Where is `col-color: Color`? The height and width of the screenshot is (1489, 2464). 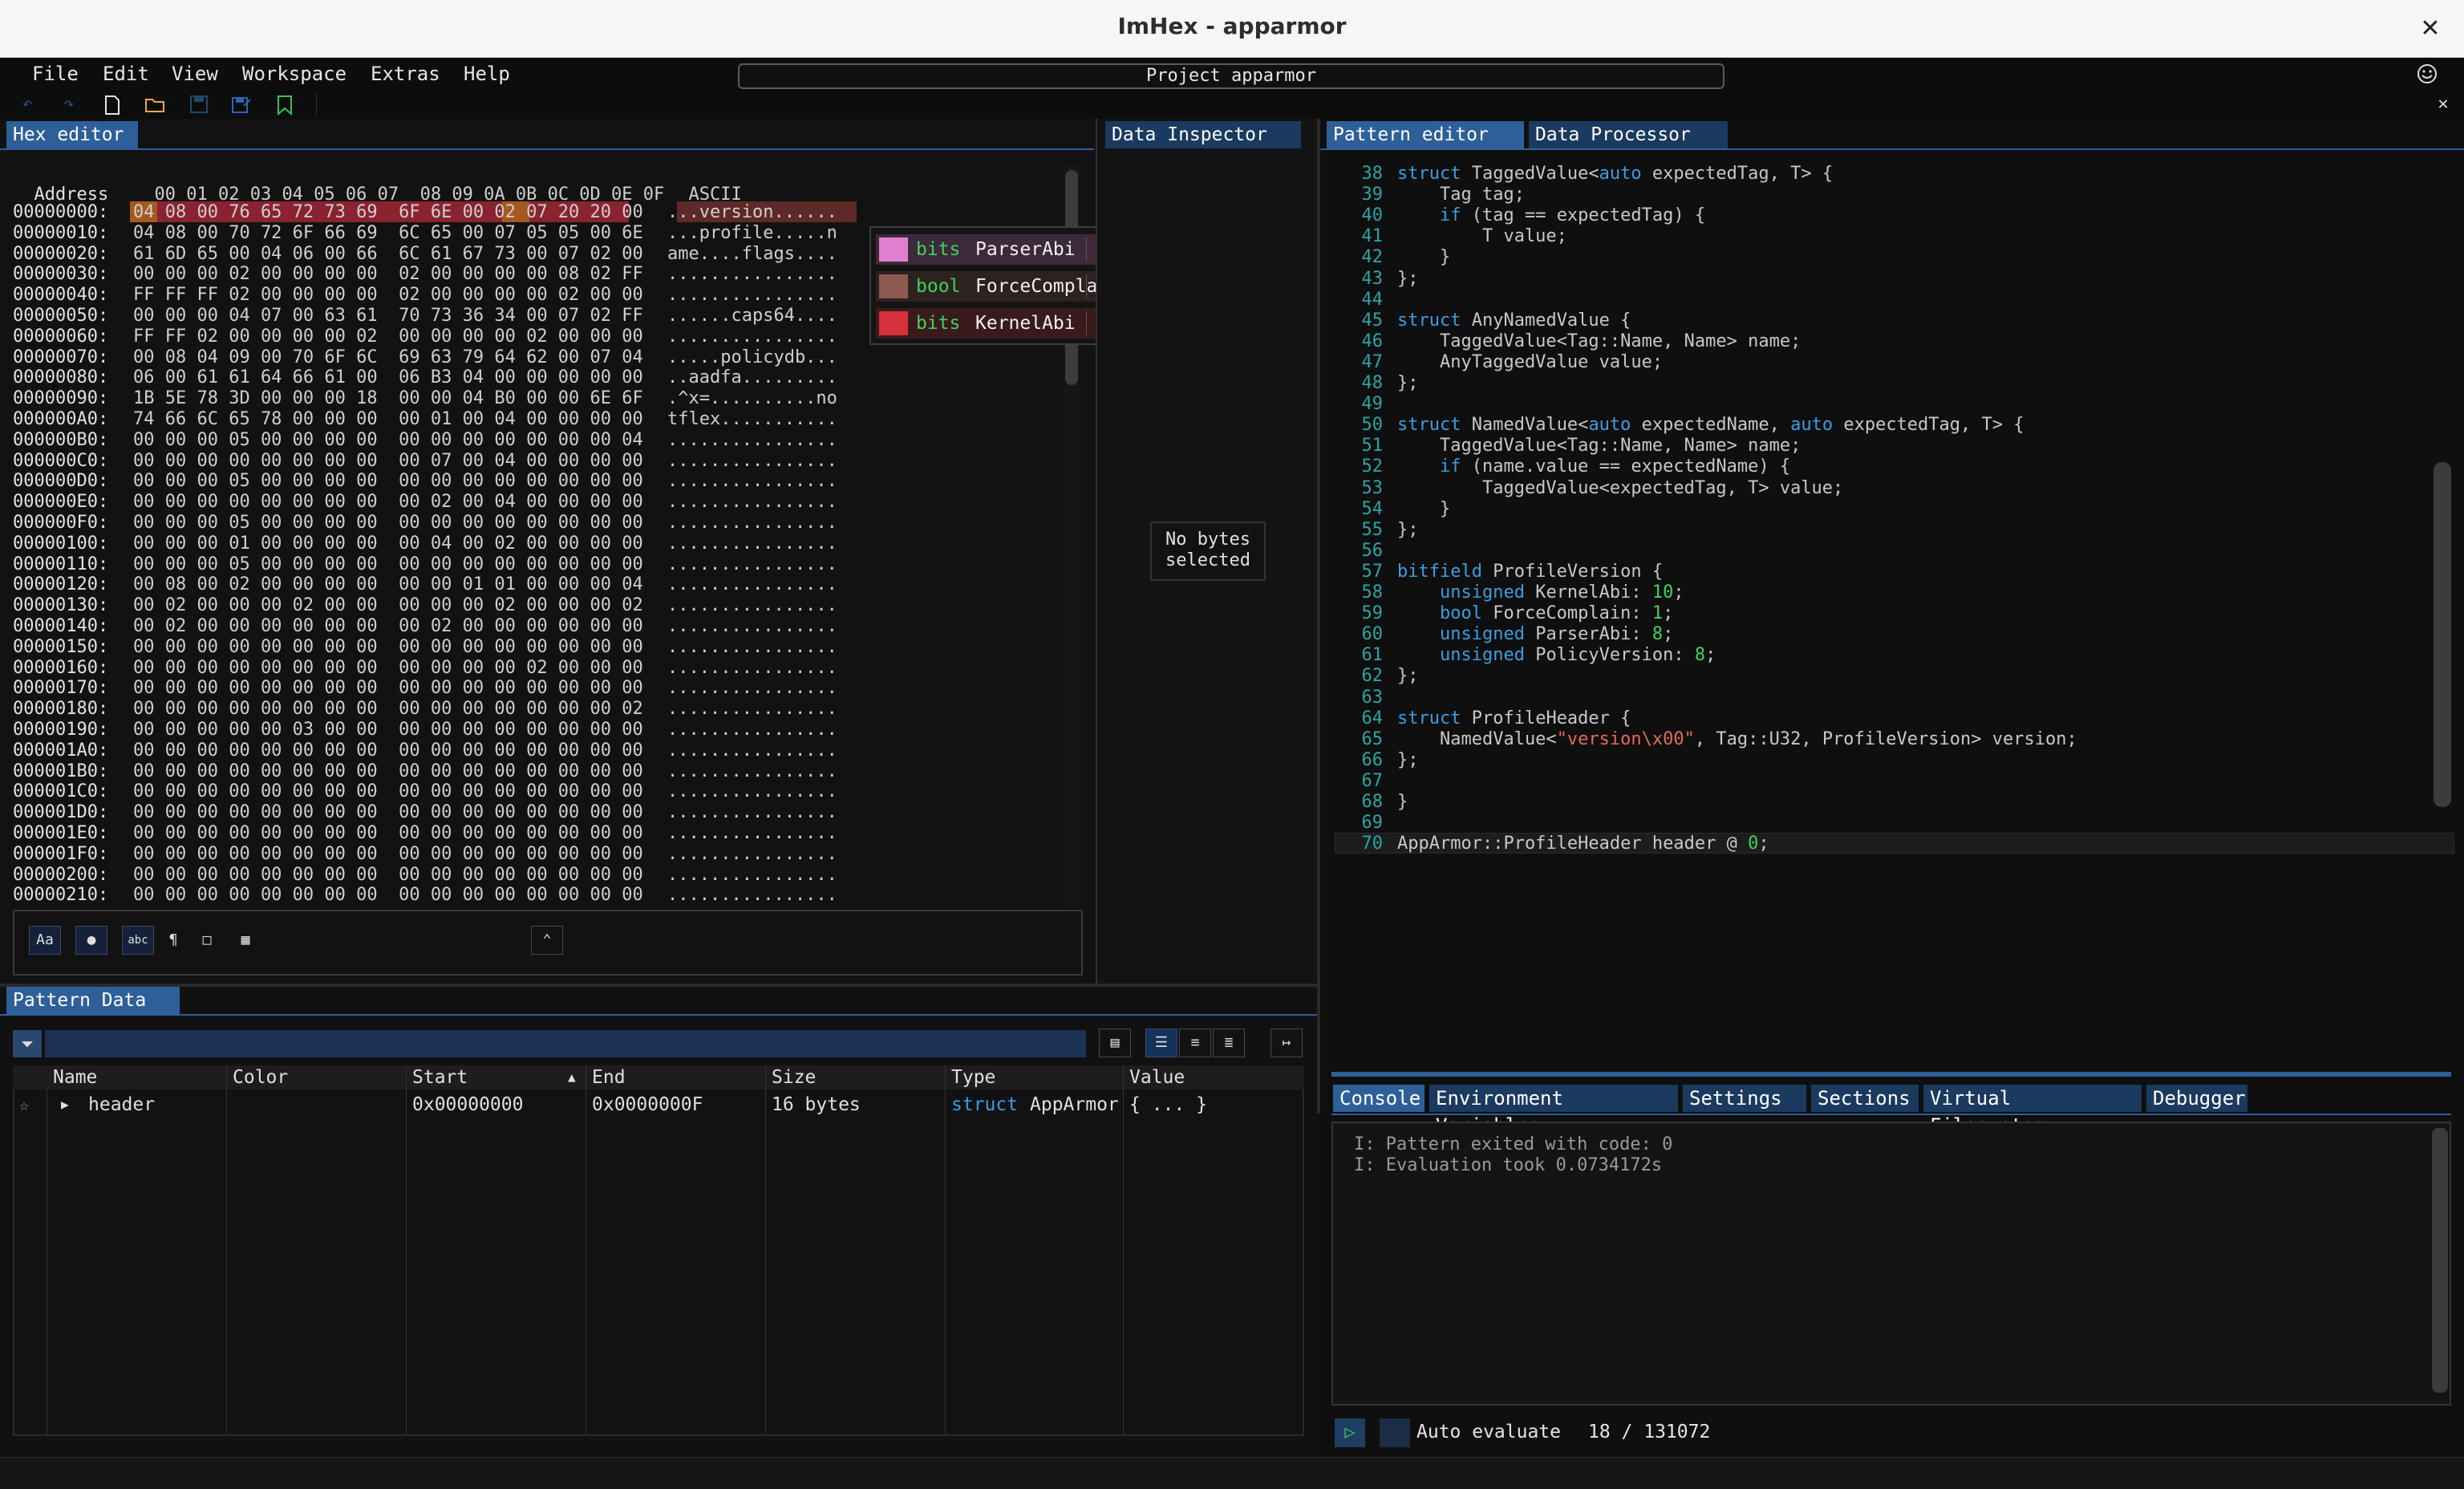 col-color: Color is located at coordinates (260, 1077).